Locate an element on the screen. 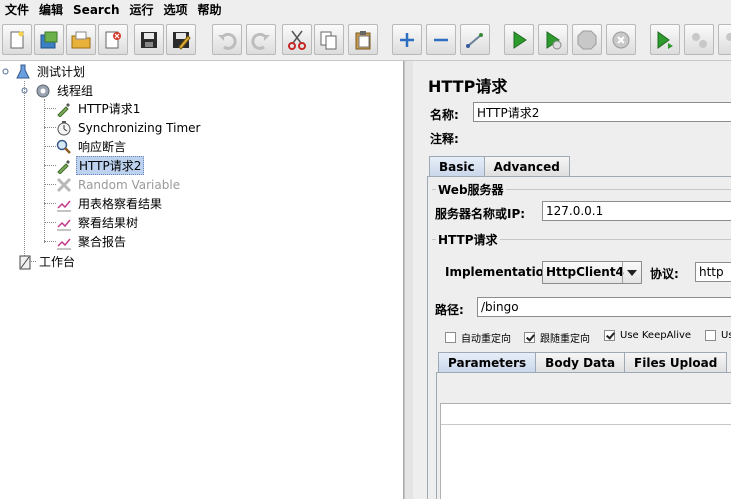  stopwatch-icon is located at coordinates (64, 128).